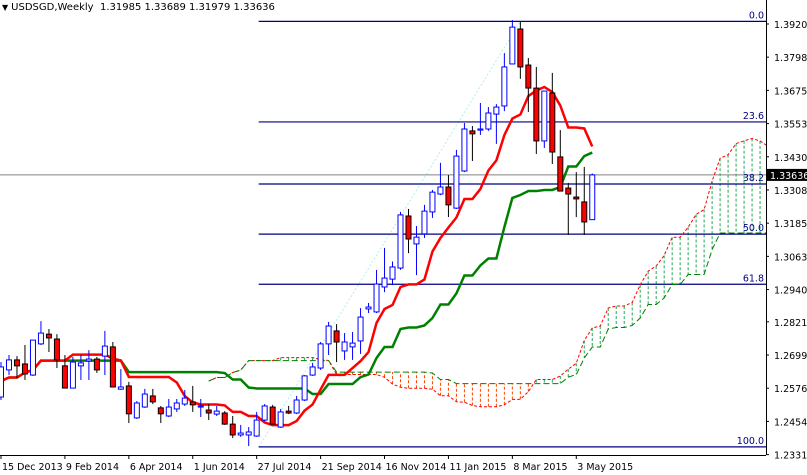 The height and width of the screenshot is (475, 807). What do you see at coordinates (52, 7) in the screenshot?
I see `symbol-label: USDSGD,Weekly` at bounding box center [52, 7].